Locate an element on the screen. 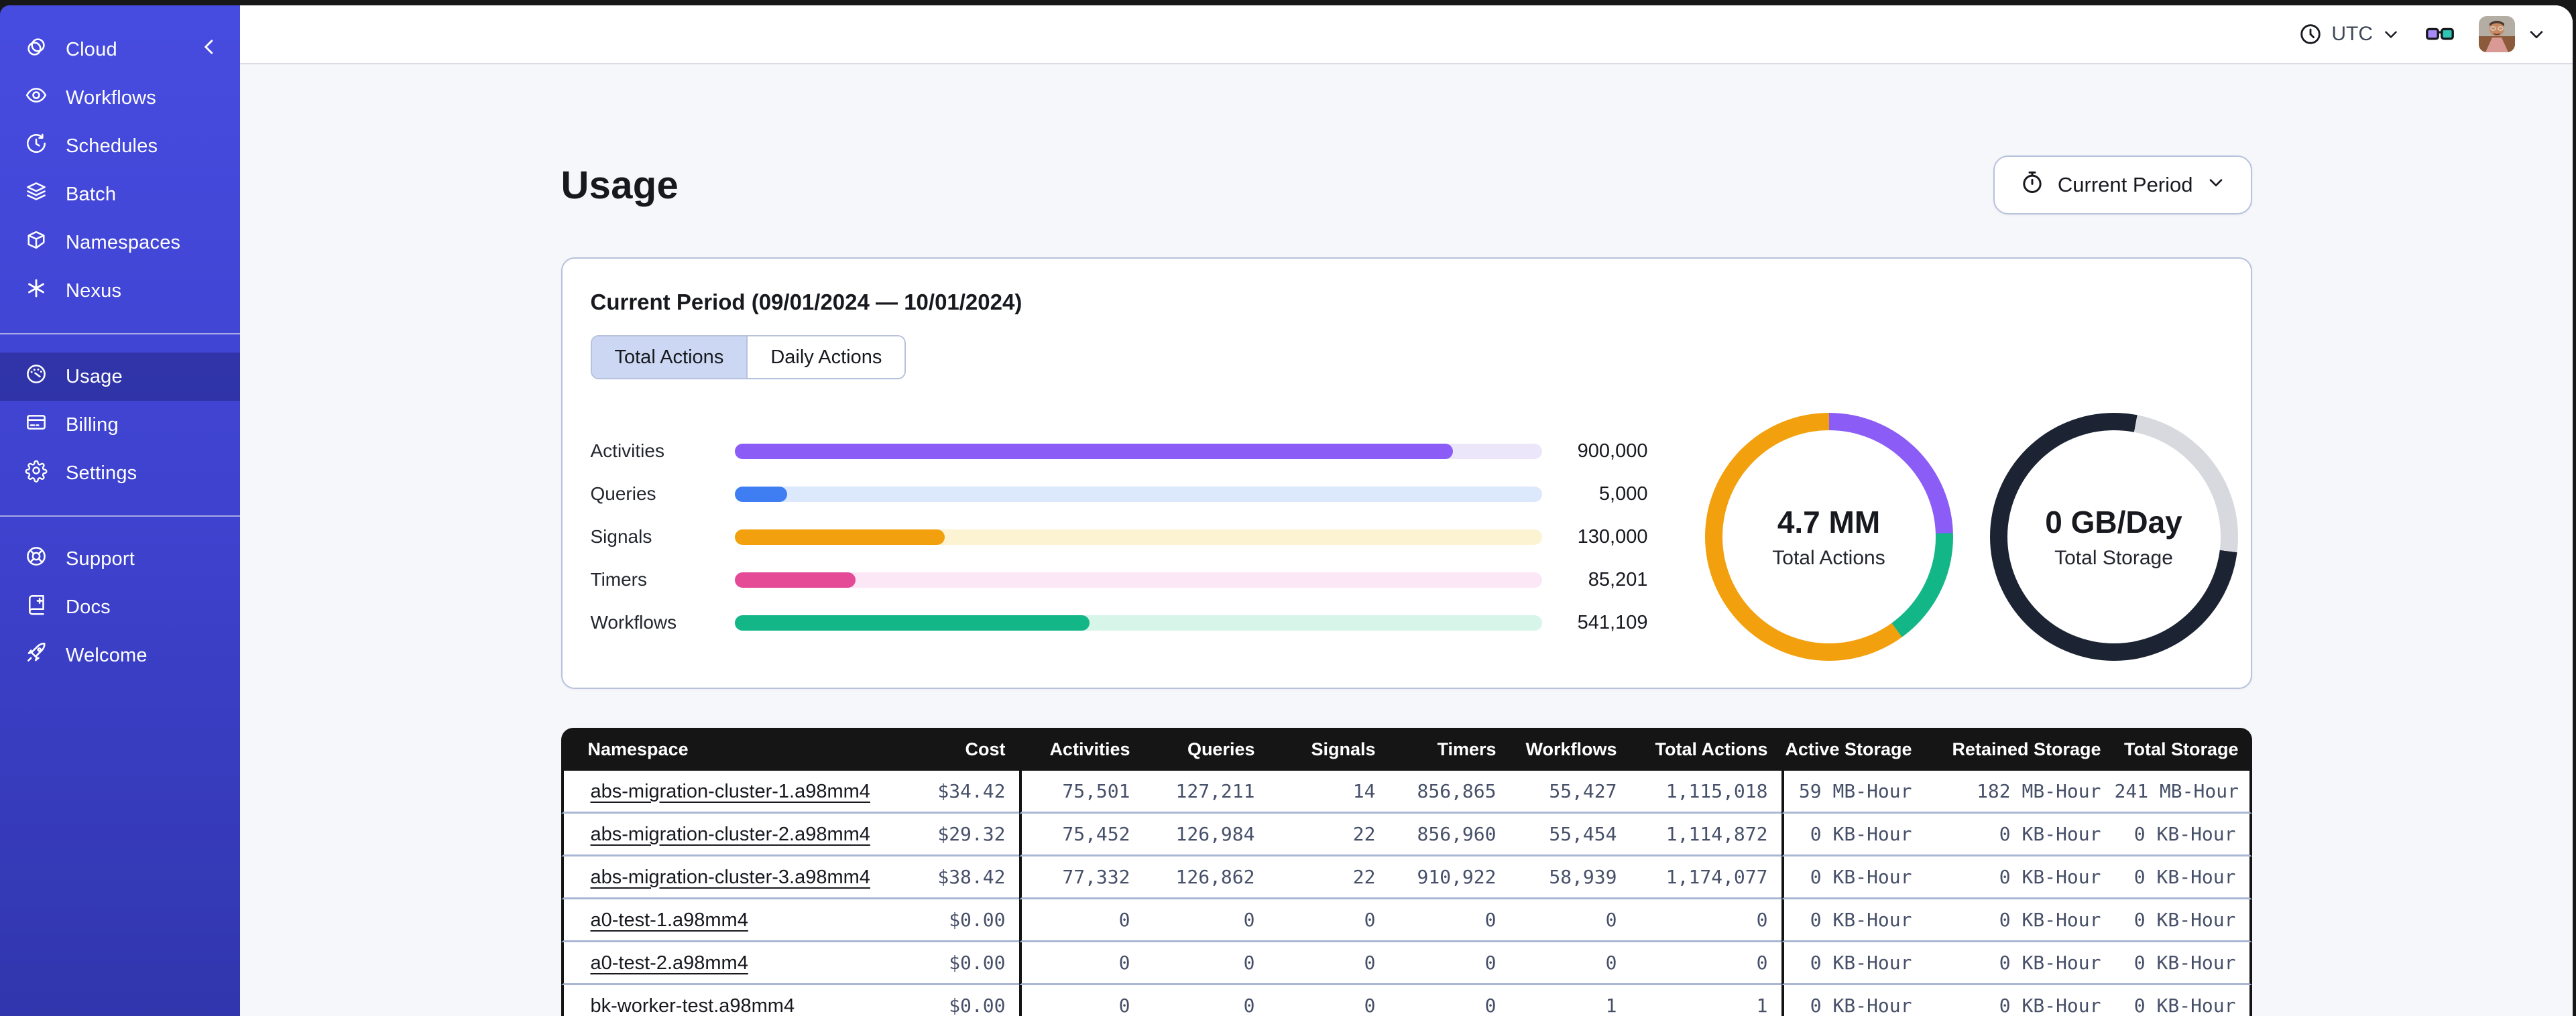 The height and width of the screenshot is (1016, 2576). chevron-down-icon is located at coordinates (2216, 185).